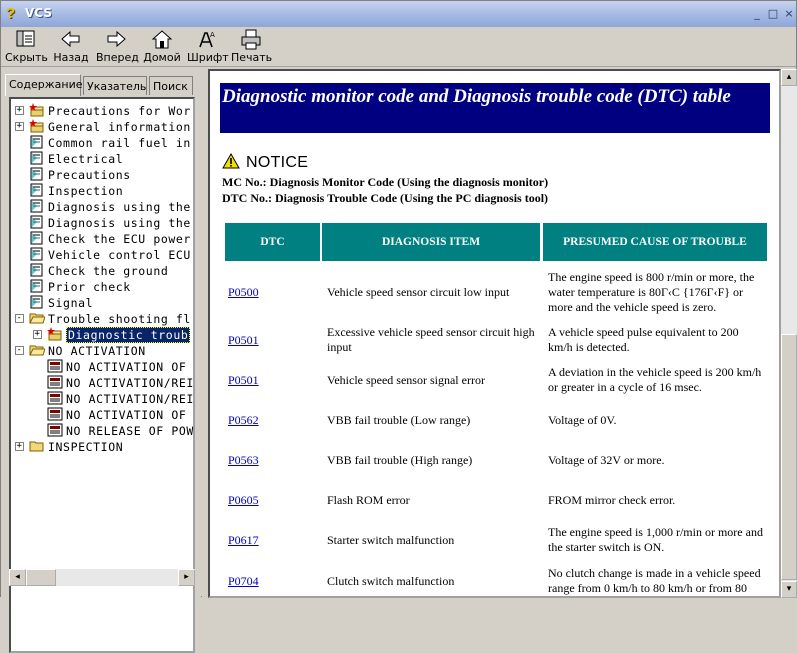  I want to click on font-button: A Шрифт, so click(208, 47).